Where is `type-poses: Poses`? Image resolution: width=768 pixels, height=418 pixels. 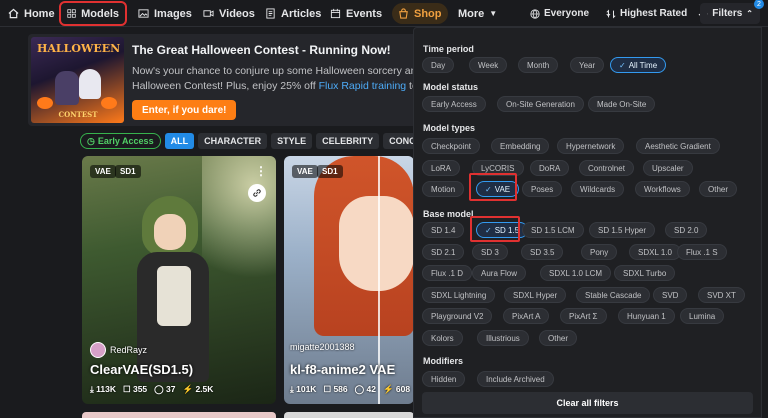 type-poses: Poses is located at coordinates (542, 189).